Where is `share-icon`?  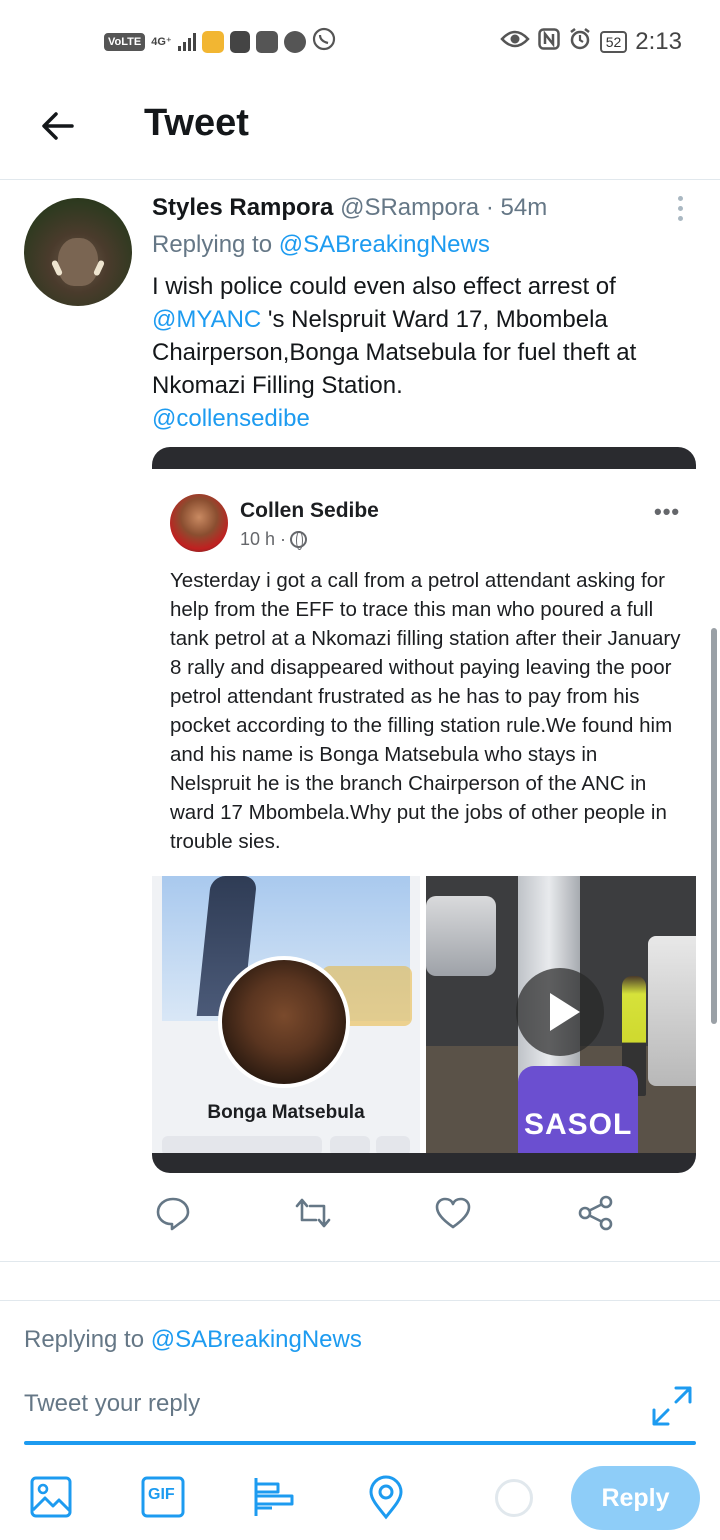
share-icon is located at coordinates (595, 1213).